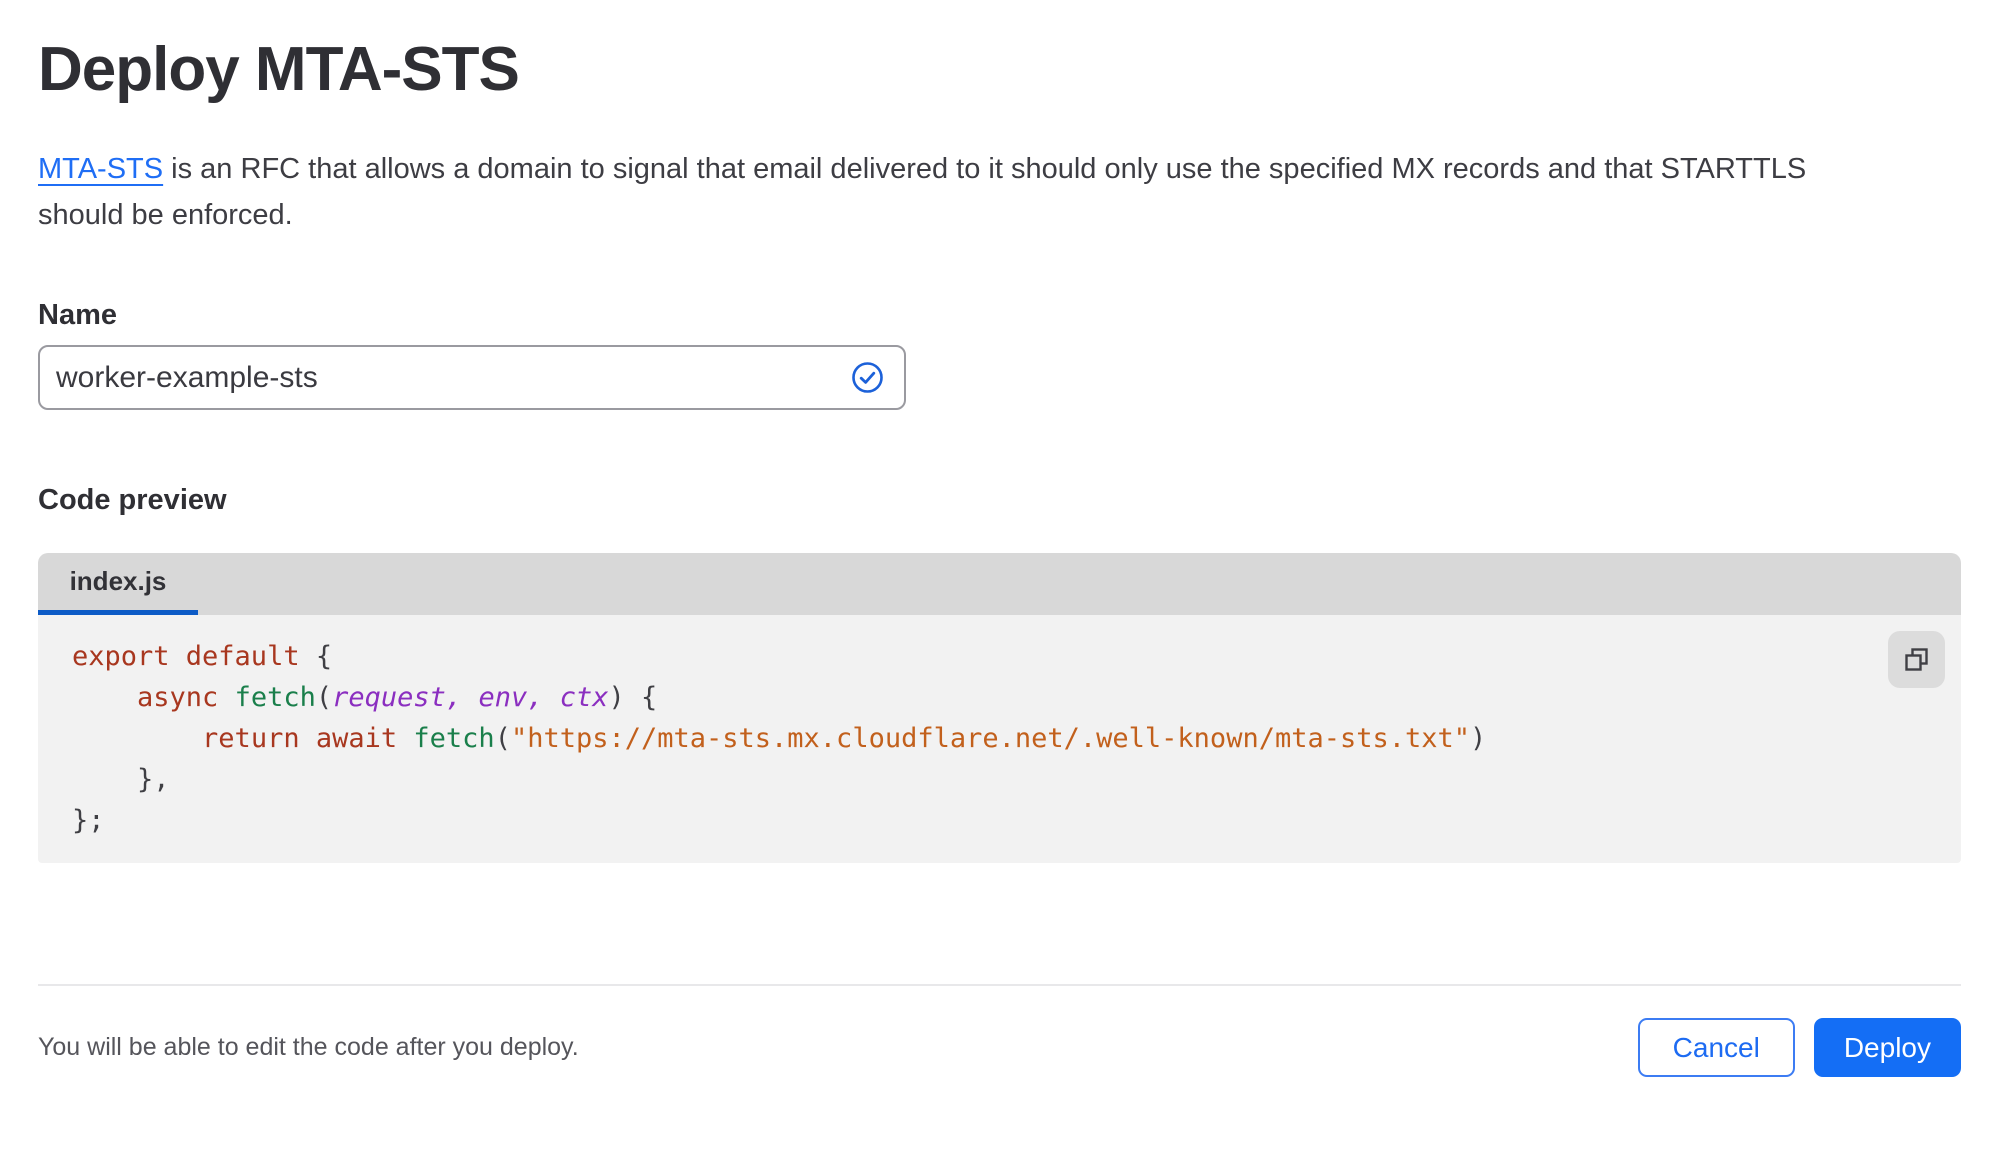  Describe the element at coordinates (1716, 1047) in the screenshot. I see `cancel-button: Cancel` at that location.